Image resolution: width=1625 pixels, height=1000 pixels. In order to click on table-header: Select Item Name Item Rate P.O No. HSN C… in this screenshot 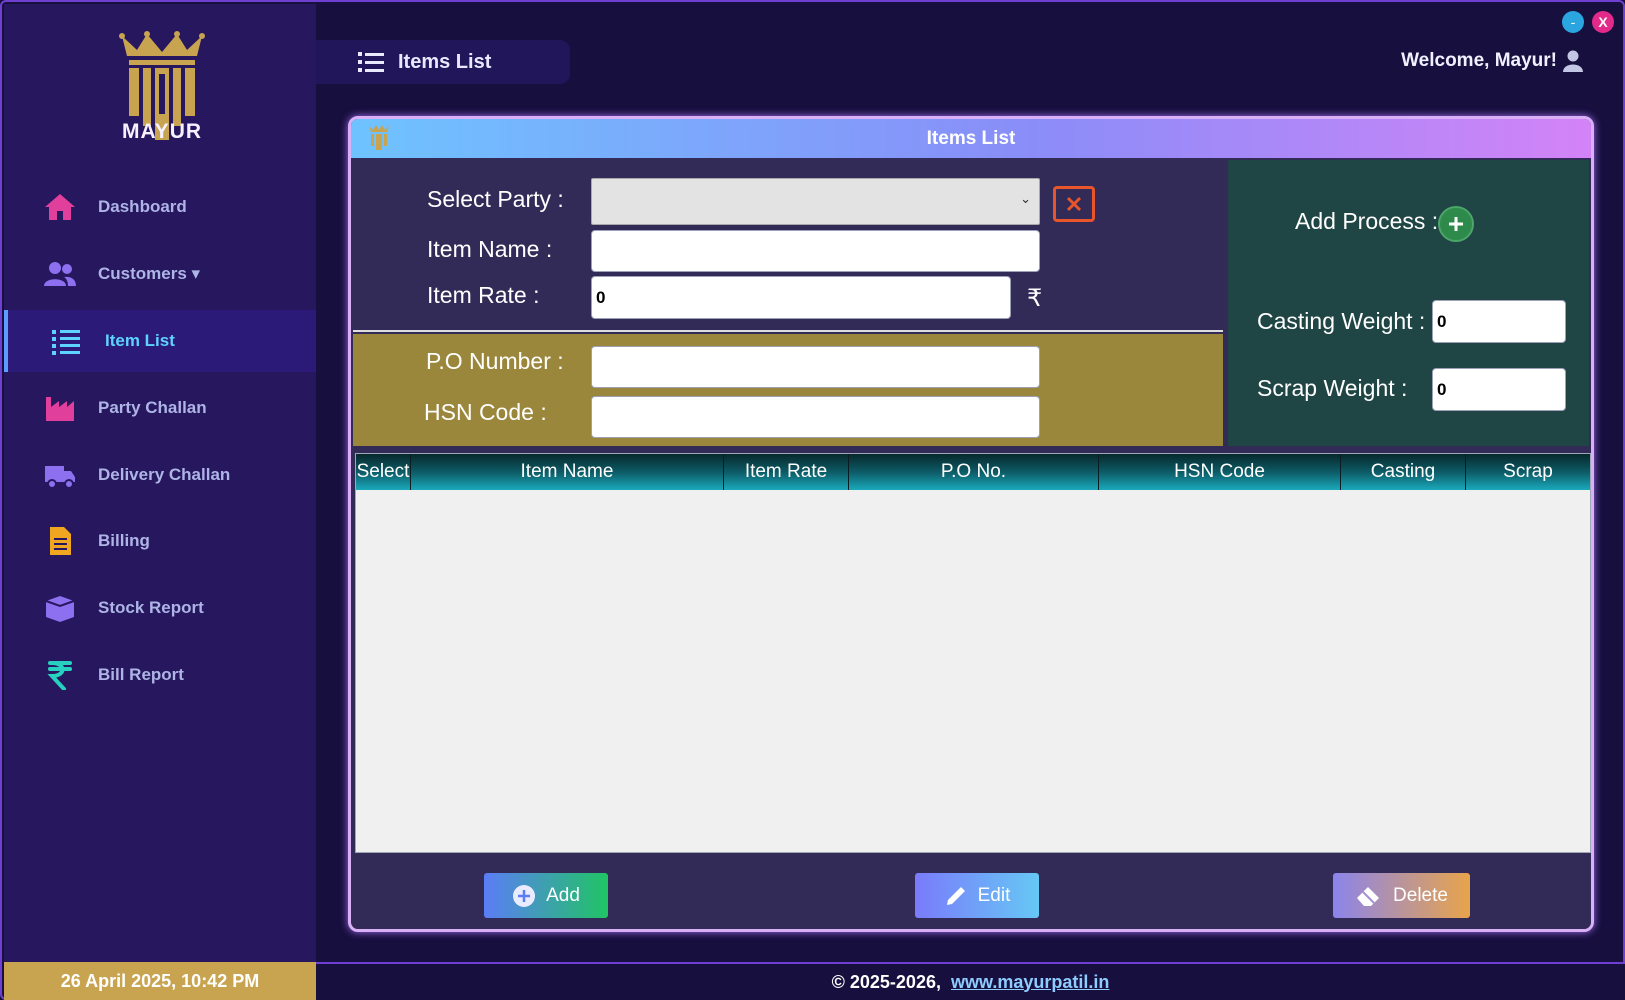, I will do `click(973, 472)`.